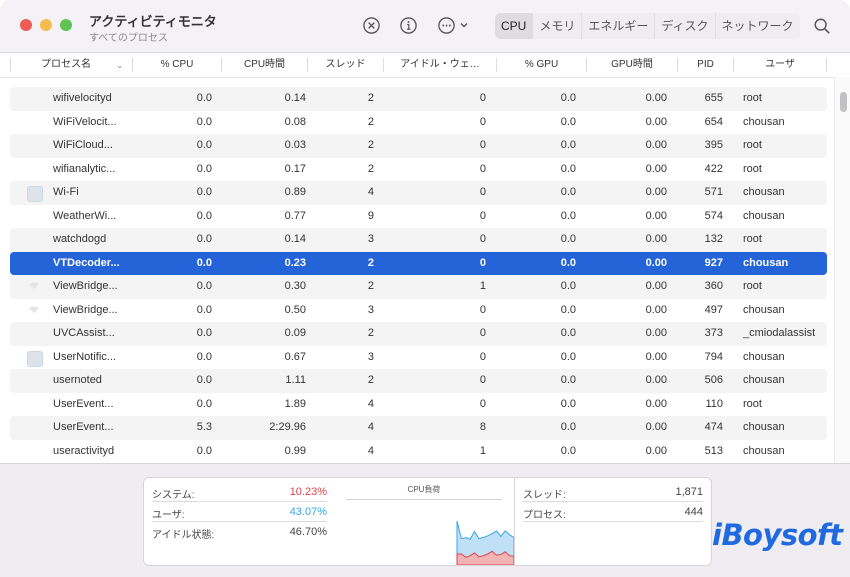 The height and width of the screenshot is (577, 850). Describe the element at coordinates (632, 65) in the screenshot. I see `column-gpu-time: GPU時間` at that location.